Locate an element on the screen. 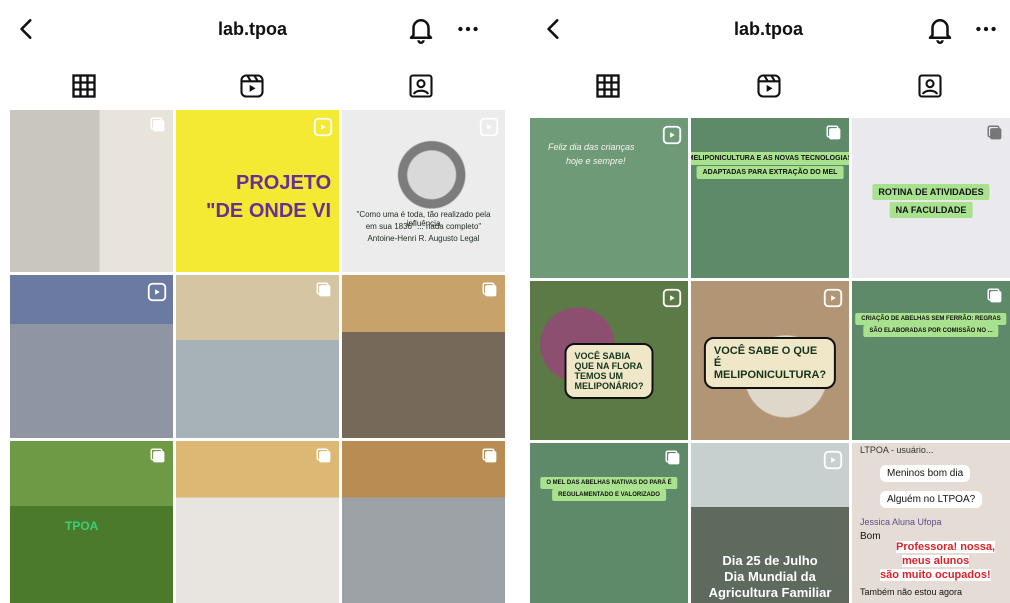 Image resolution: width=1010 pixels, height=603 pixels. post-text: ROTINA DE ATIVIDADES is located at coordinates (931, 192).